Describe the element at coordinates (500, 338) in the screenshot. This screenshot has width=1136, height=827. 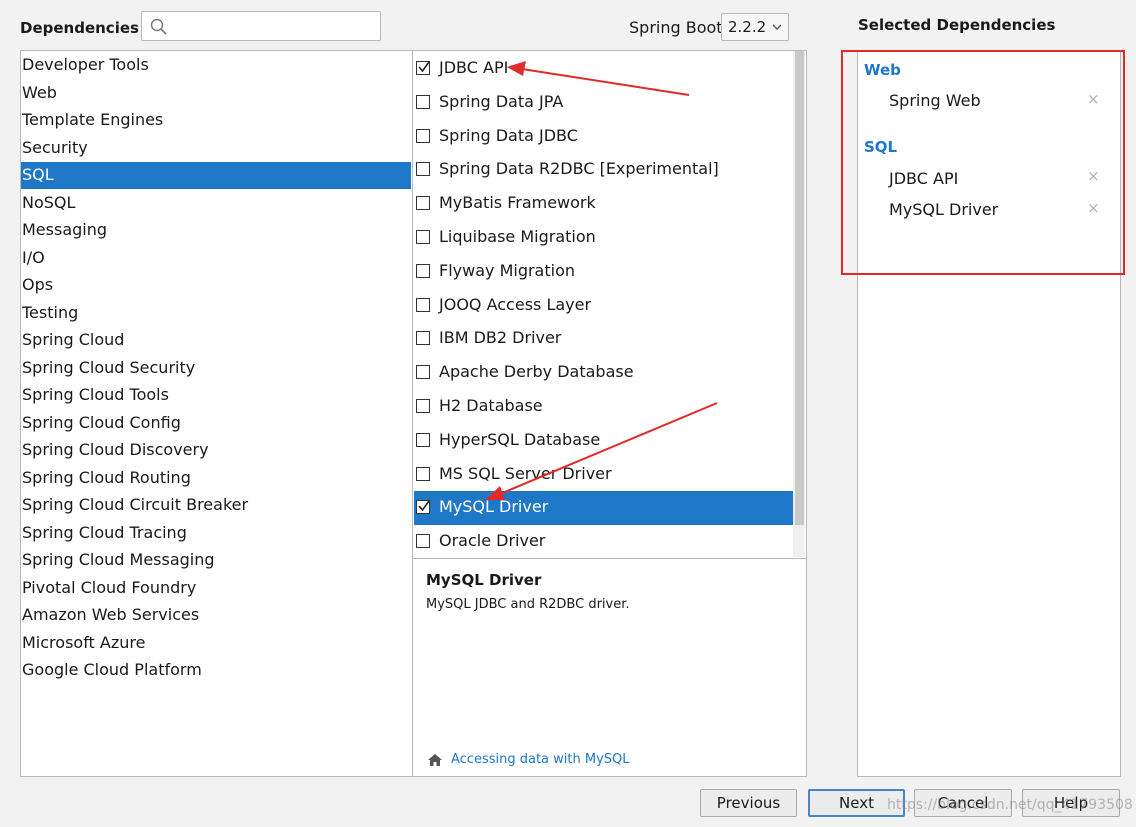
I see `dependency-label: IBM DB2 Driver` at that location.